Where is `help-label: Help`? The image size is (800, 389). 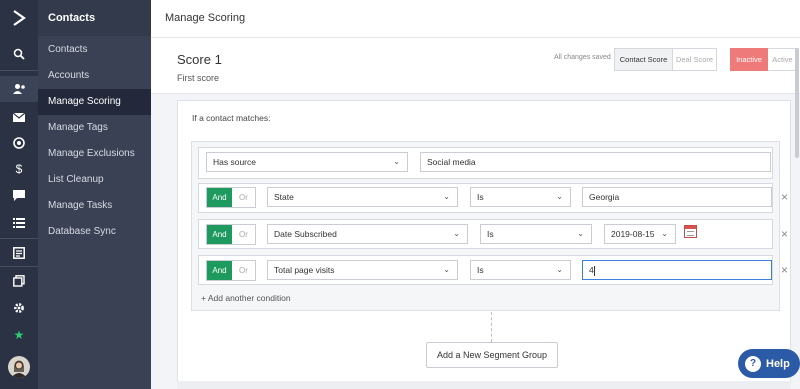 help-label: Help is located at coordinates (778, 363).